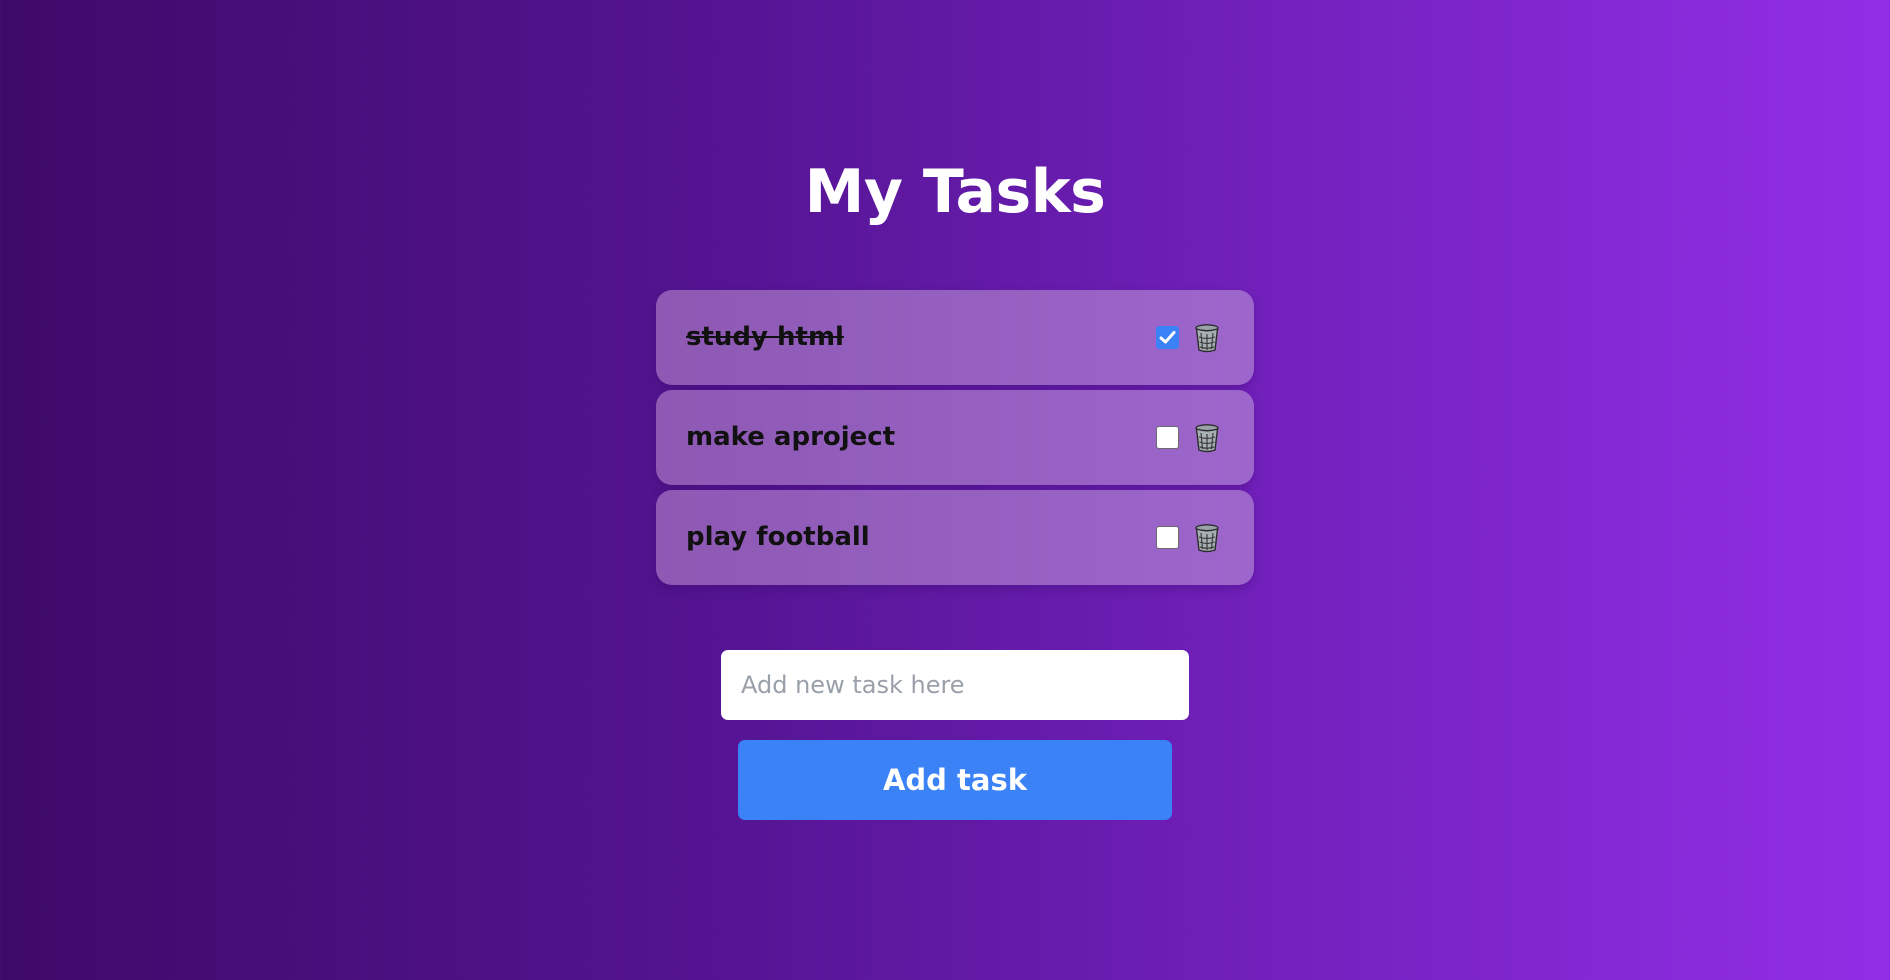 The height and width of the screenshot is (980, 1890). Describe the element at coordinates (955, 192) in the screenshot. I see `page-title: My Tasks` at that location.